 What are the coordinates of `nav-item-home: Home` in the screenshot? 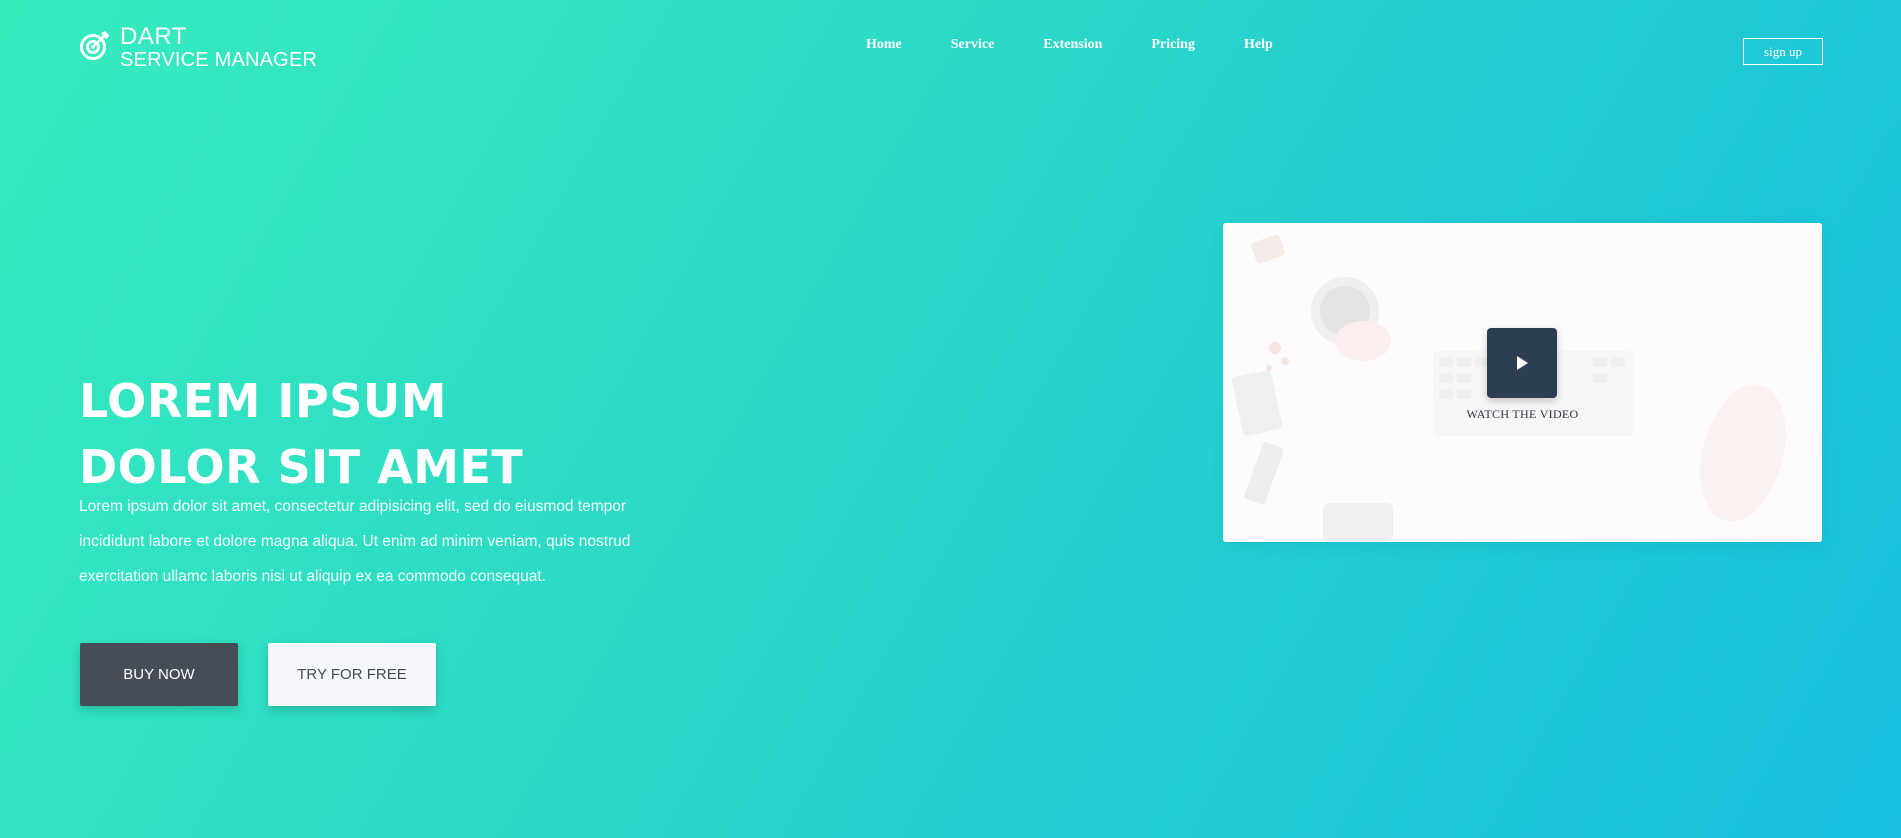 It's located at (884, 45).